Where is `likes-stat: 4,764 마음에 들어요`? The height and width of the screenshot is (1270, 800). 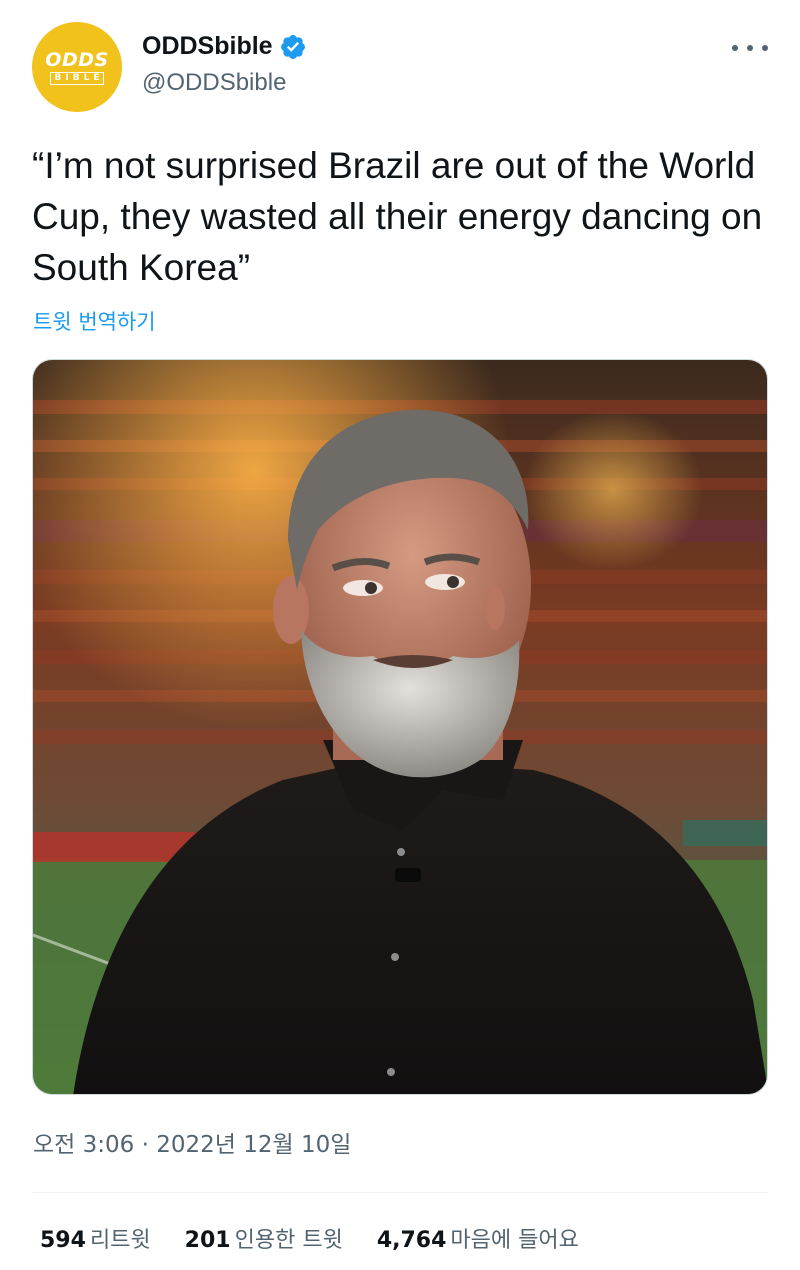
likes-stat: 4,764 마음에 들어요 is located at coordinates (478, 1238).